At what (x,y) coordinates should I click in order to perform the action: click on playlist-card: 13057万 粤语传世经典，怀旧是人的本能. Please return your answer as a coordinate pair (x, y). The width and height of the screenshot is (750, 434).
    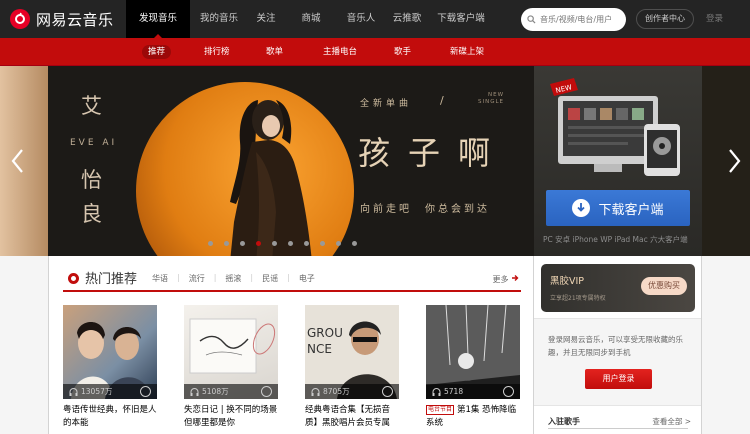
    Looking at the image, I should click on (110, 367).